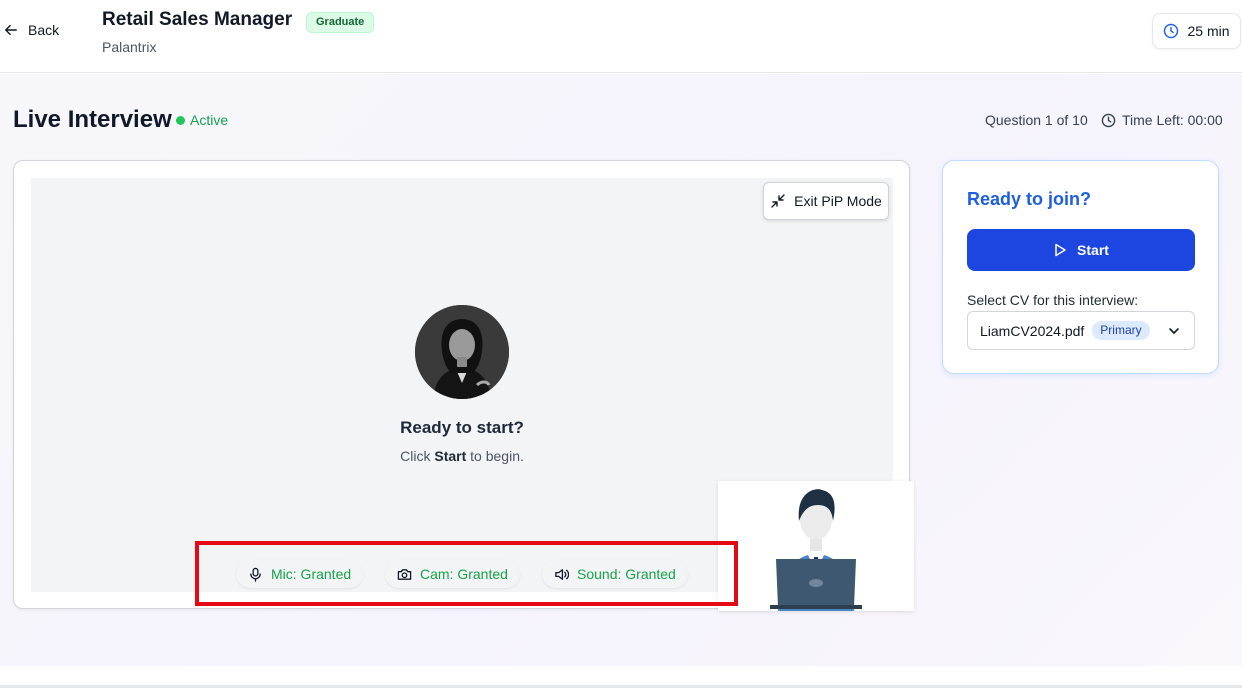  Describe the element at coordinates (11, 30) in the screenshot. I see `arrow-left-icon` at that location.